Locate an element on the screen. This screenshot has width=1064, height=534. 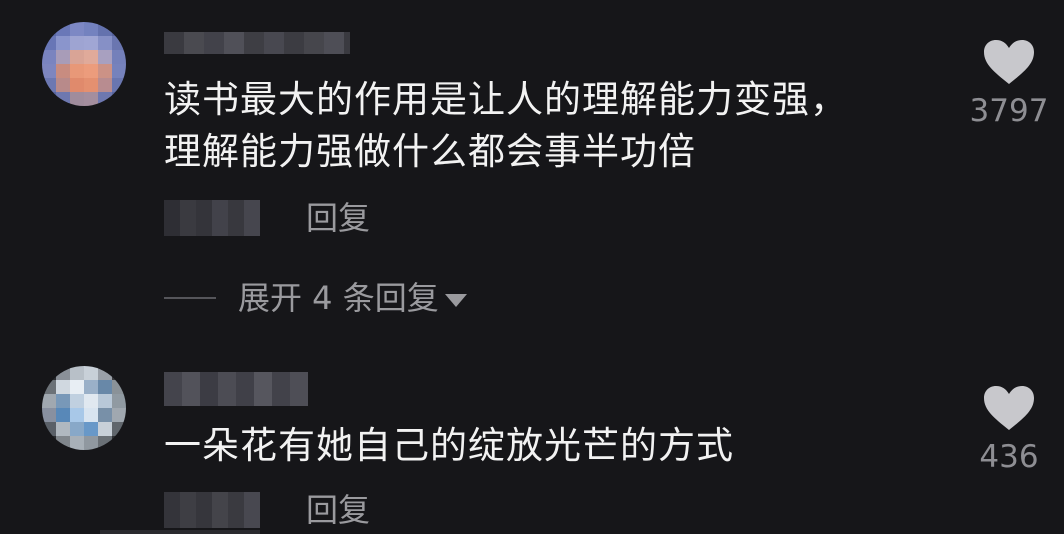
like-button: 436 is located at coordinates (1009, 431).